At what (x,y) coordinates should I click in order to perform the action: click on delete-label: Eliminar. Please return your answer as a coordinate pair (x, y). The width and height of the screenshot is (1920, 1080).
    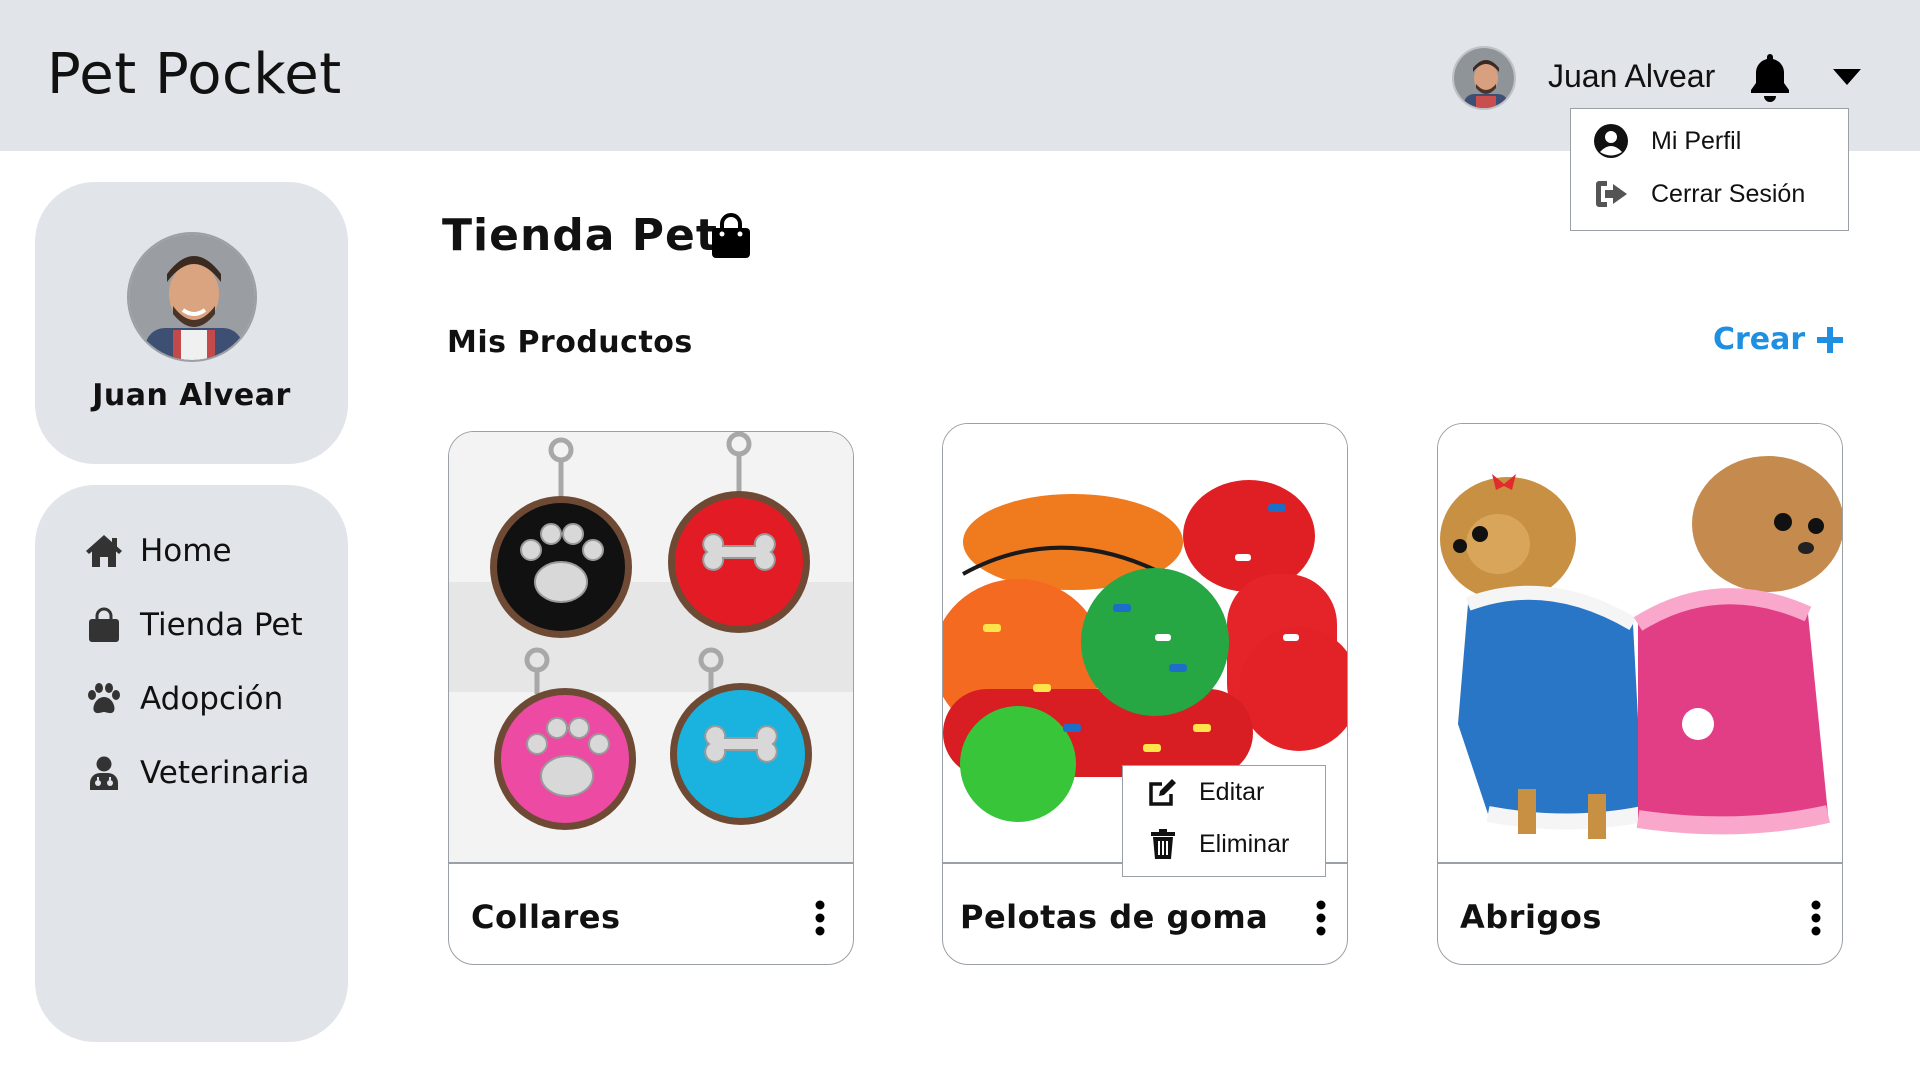
    Looking at the image, I should click on (1244, 843).